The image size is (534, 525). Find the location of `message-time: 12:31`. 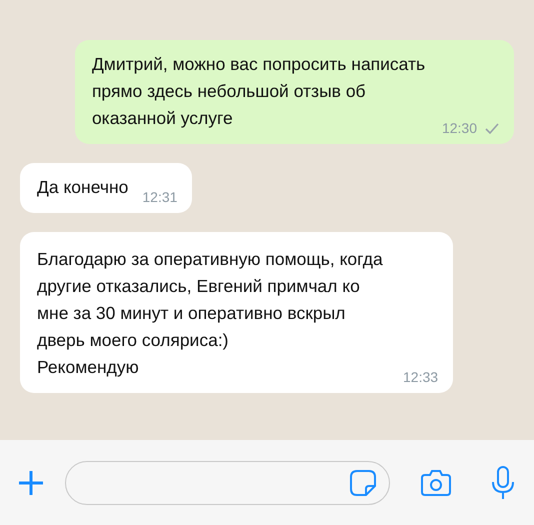

message-time: 12:31 is located at coordinates (160, 197).